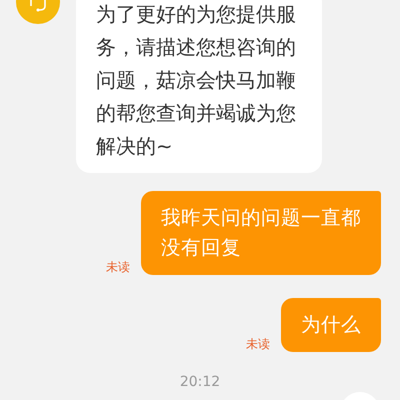  Describe the element at coordinates (261, 233) in the screenshot. I see `message-bubble: 我昨天问的问题一直都没有回复` at that location.